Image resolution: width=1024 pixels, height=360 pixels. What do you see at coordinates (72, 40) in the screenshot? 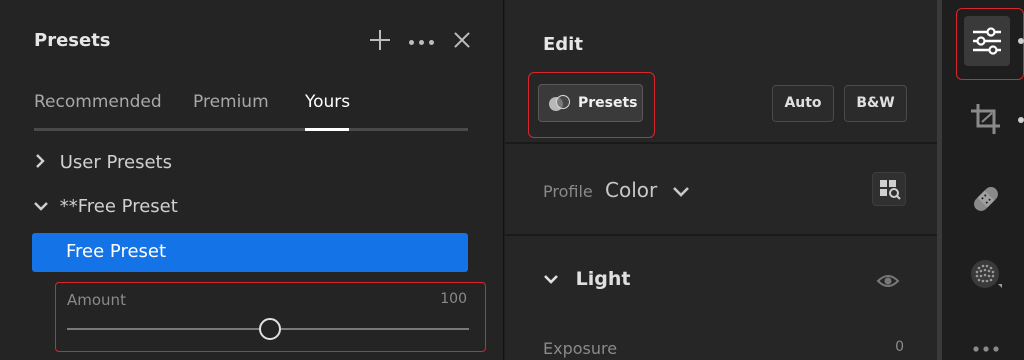
I see `presets-panel-title: Presets` at bounding box center [72, 40].